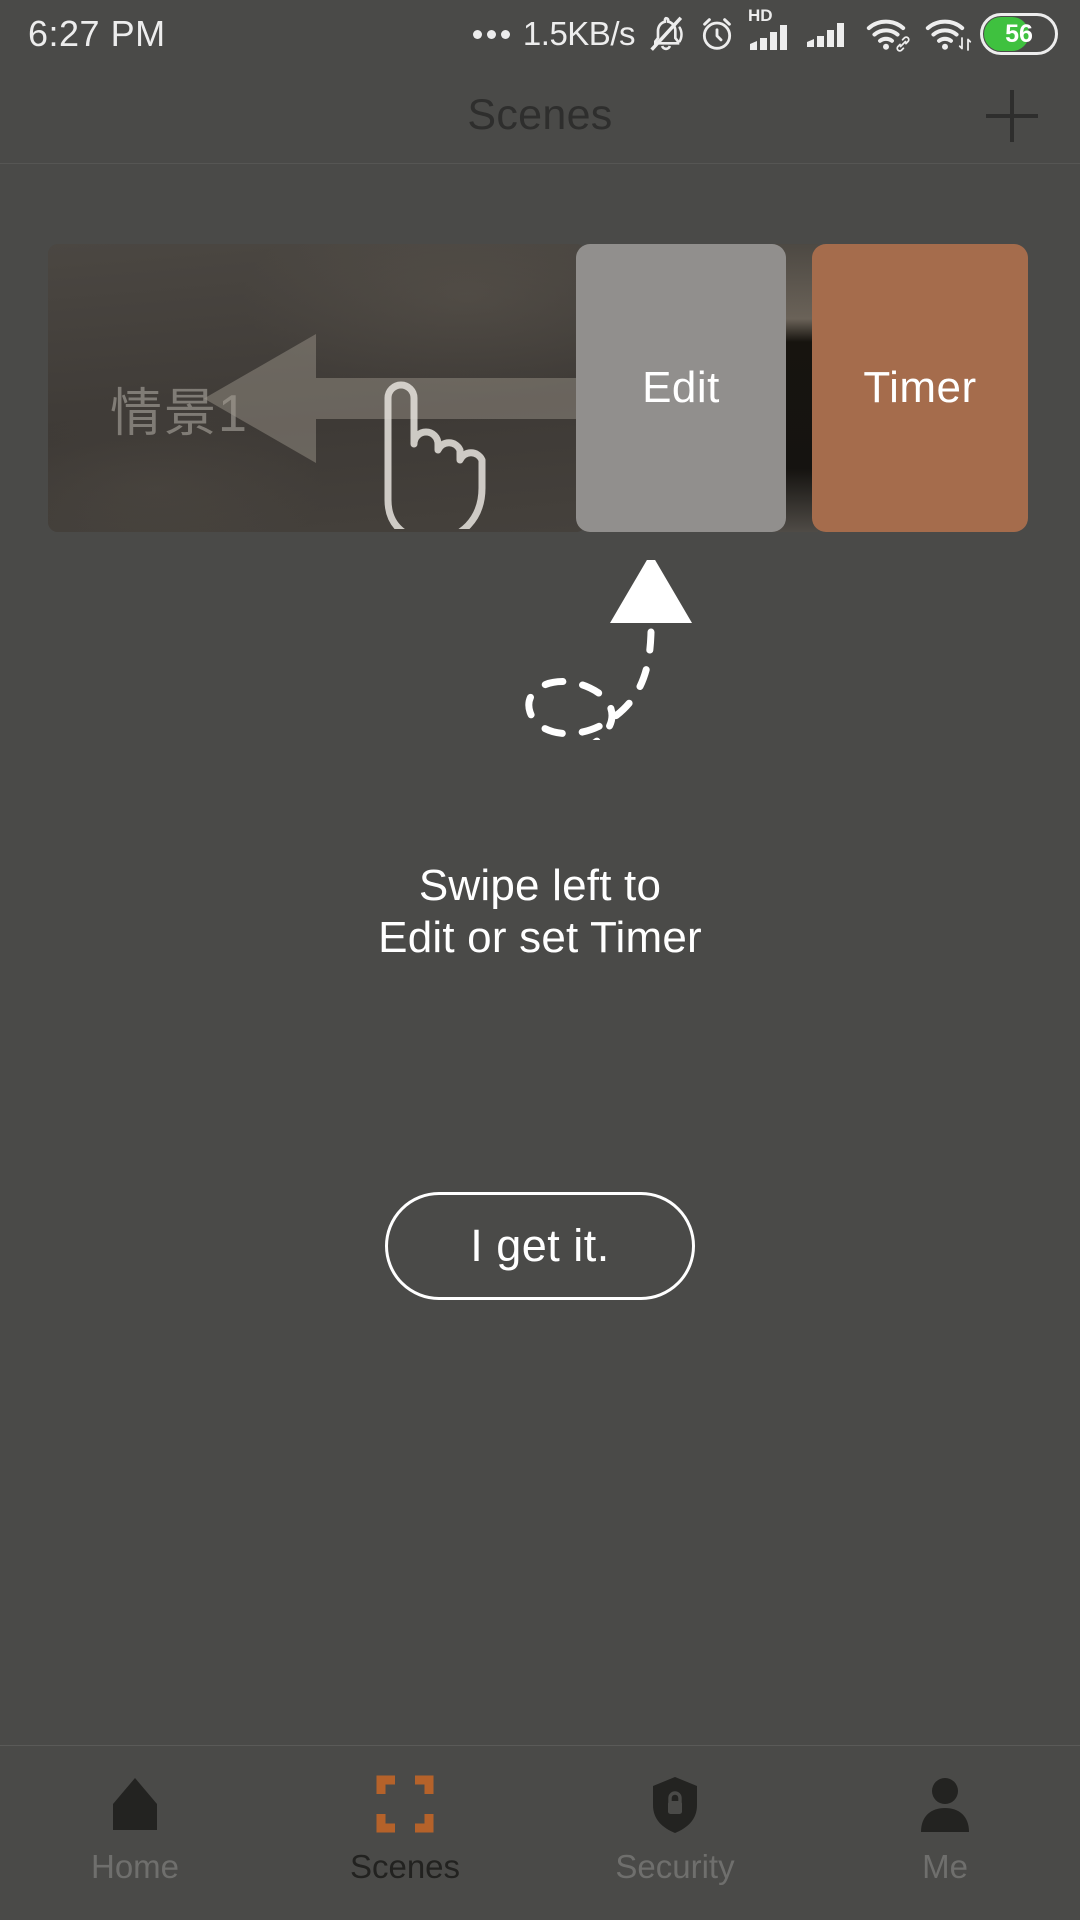 The image size is (1080, 1920). What do you see at coordinates (608, 650) in the screenshot?
I see `curved-dashed-arrow-icon` at bounding box center [608, 650].